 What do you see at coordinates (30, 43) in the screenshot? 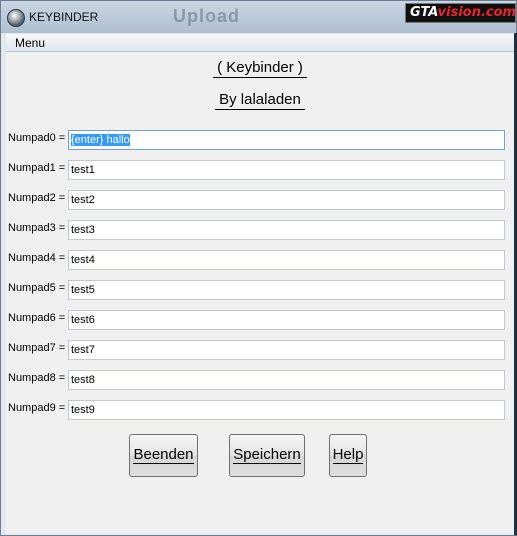
I see `menu-item-menu: Menu` at bounding box center [30, 43].